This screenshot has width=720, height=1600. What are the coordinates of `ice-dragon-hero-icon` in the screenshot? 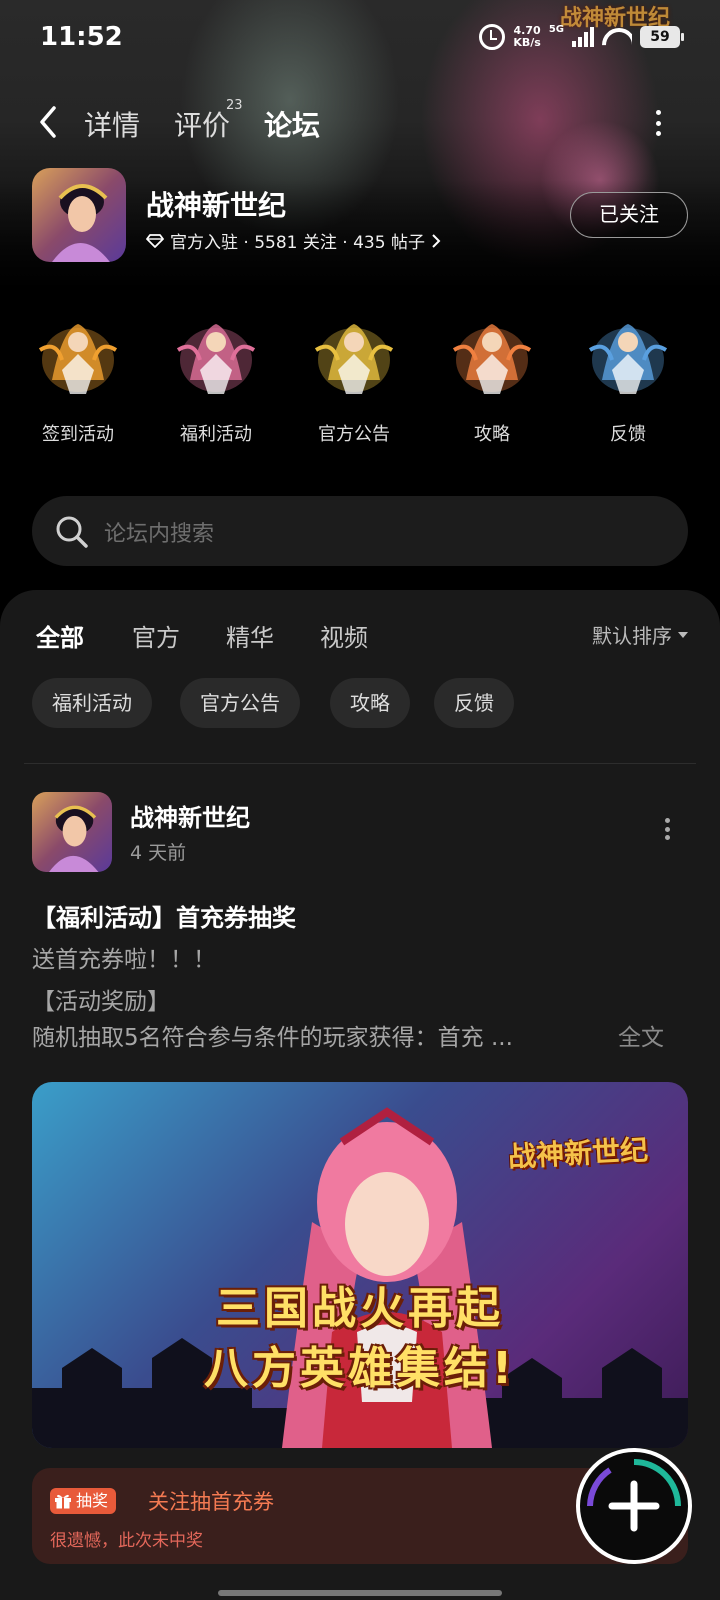 It's located at (628, 359).